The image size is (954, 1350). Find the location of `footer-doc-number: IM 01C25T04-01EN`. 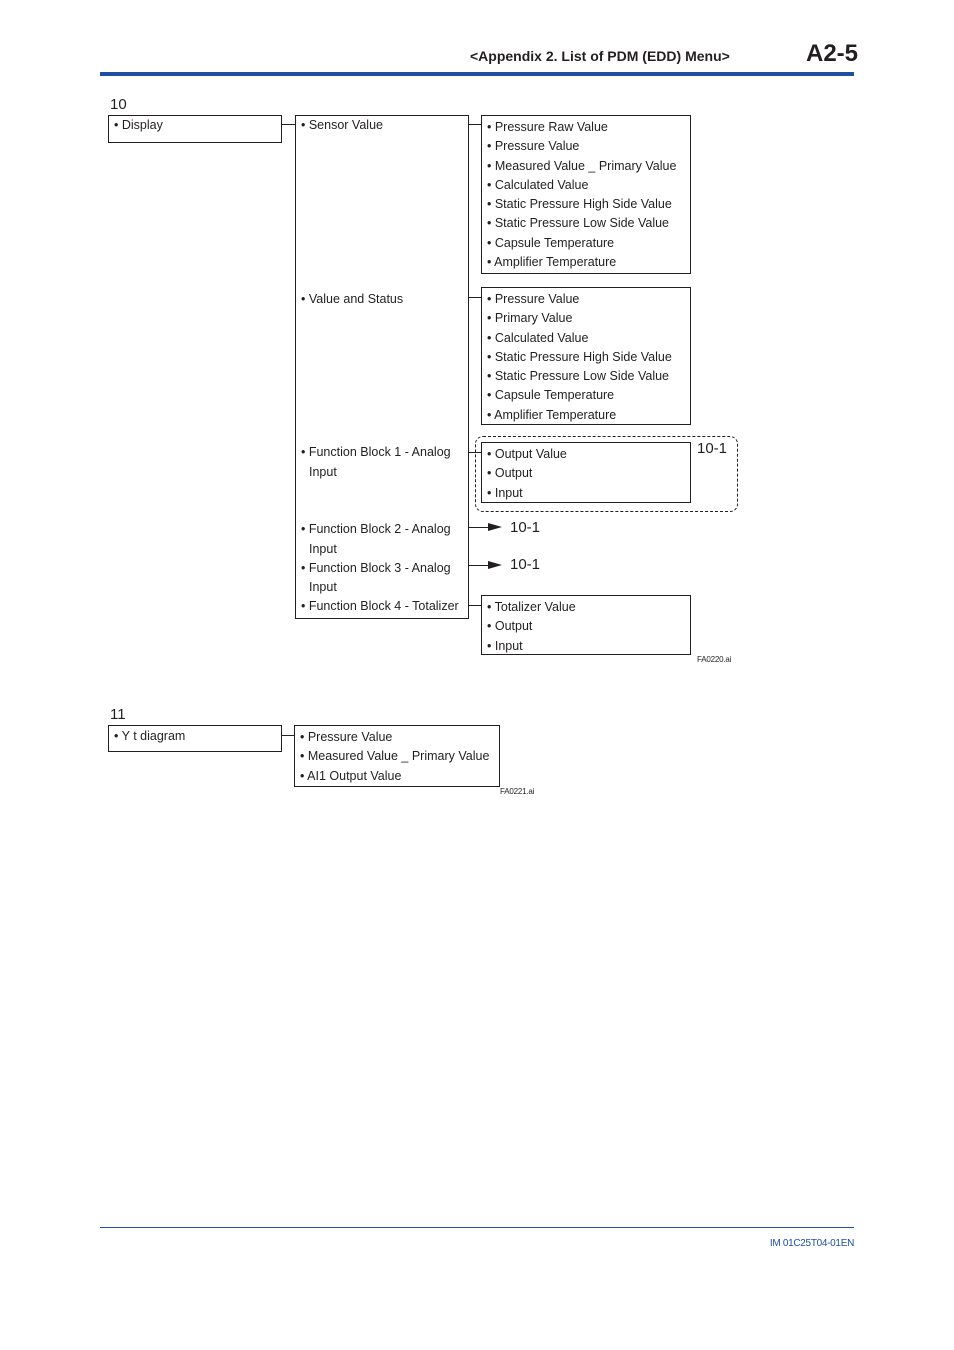

footer-doc-number: IM 01C25T04-01EN is located at coordinates (811, 1243).